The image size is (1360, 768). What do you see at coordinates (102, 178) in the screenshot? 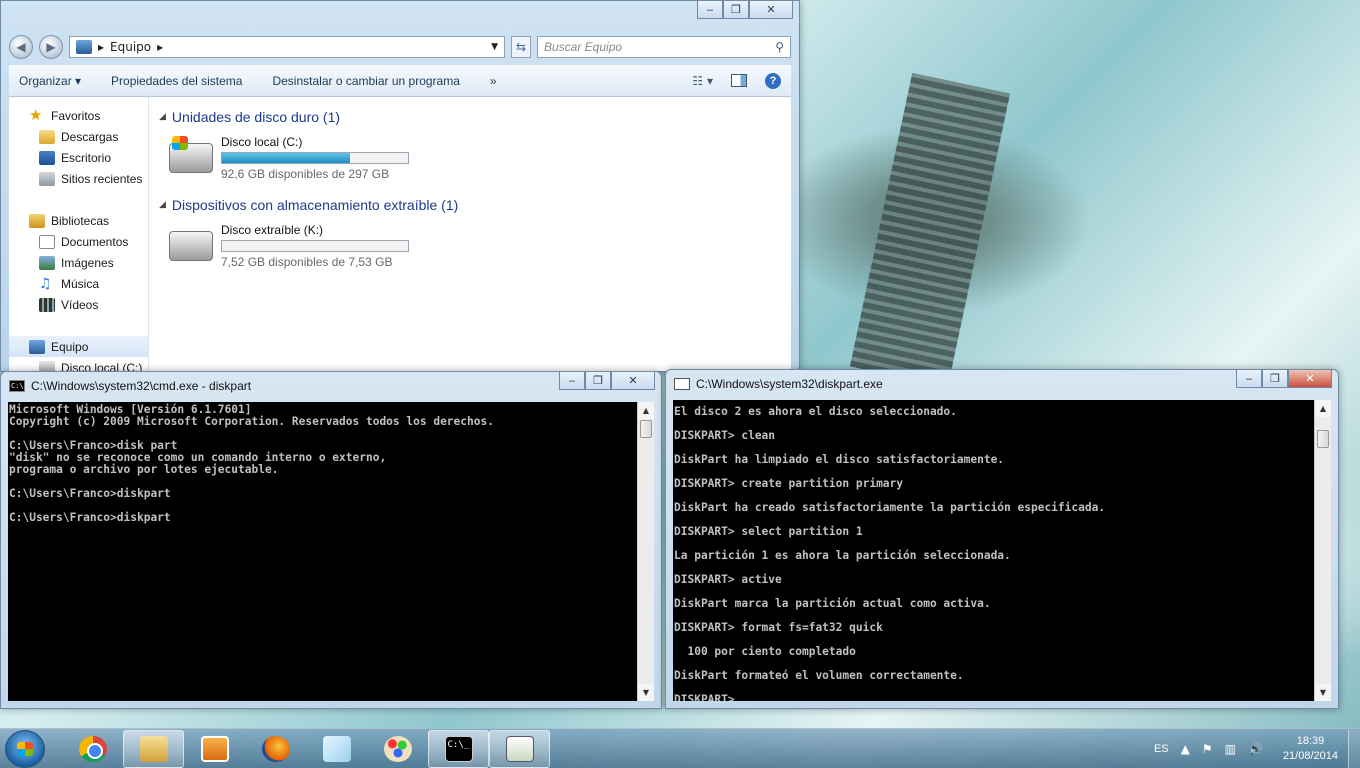
I see `sidebar-item-label: Sitios recientes` at bounding box center [102, 178].